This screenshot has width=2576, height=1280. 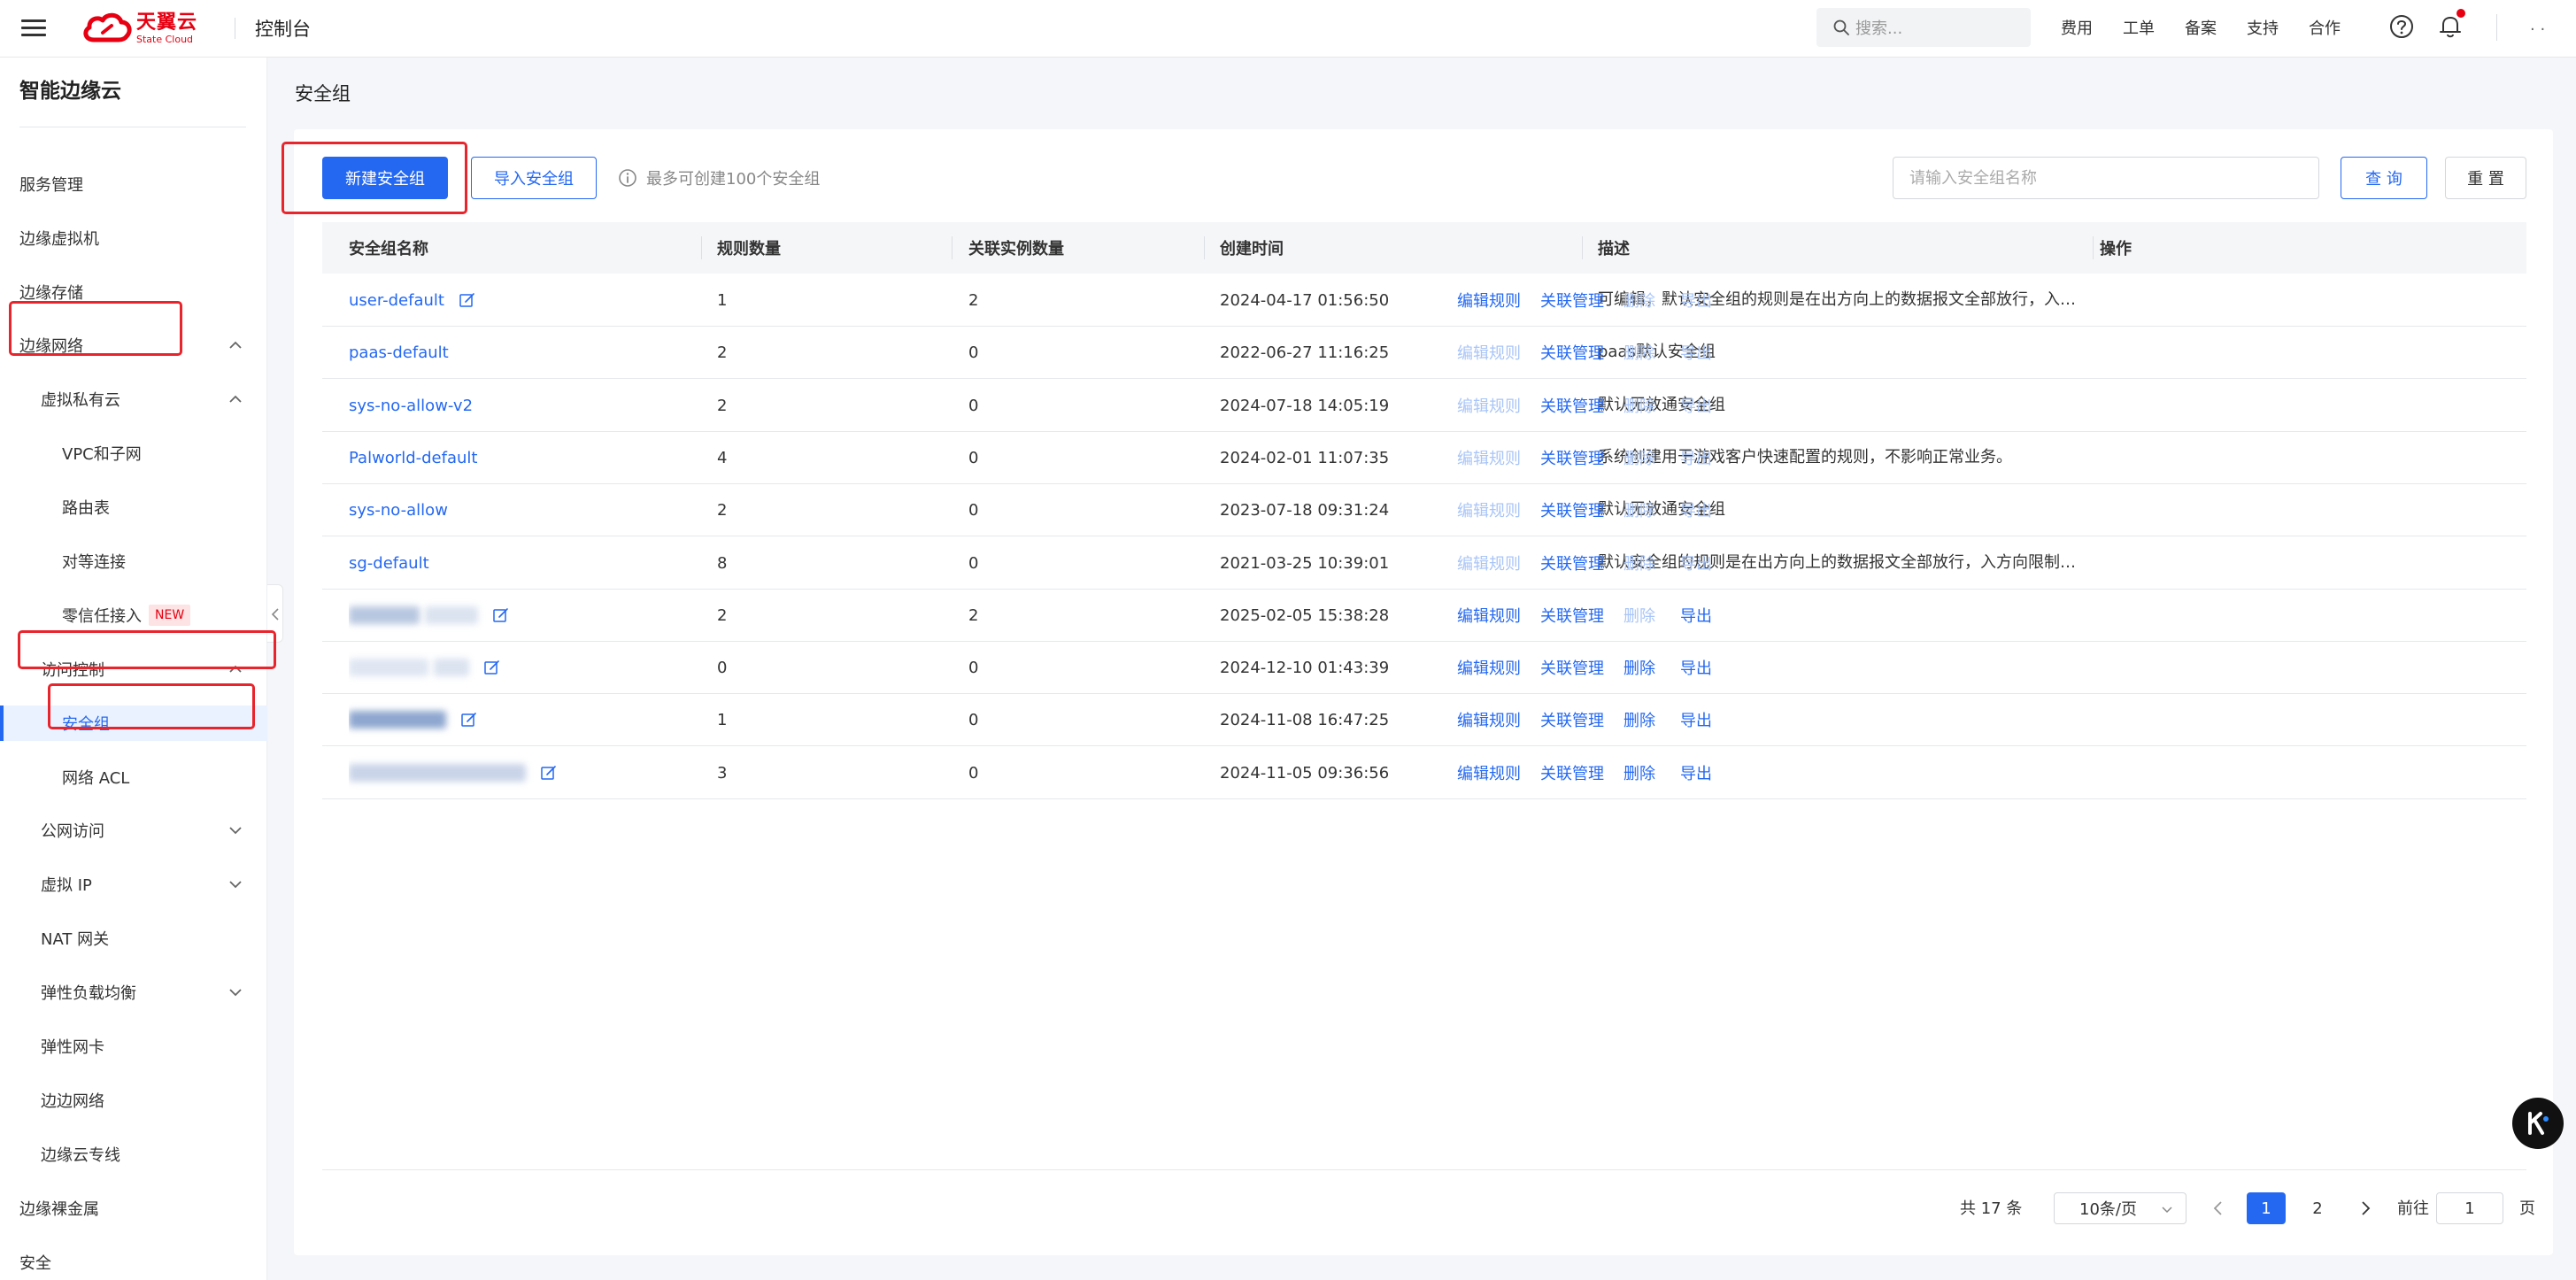 I want to click on query-button: 查 询, so click(x=2384, y=178).